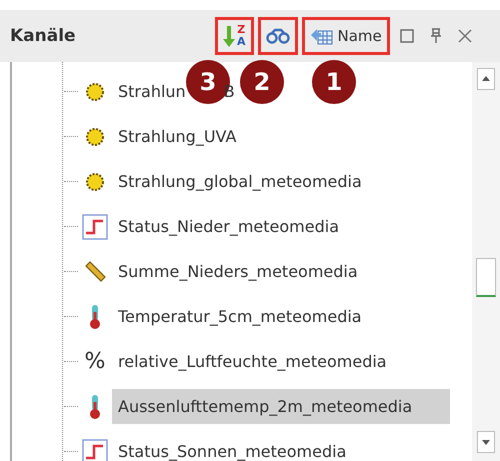  What do you see at coordinates (334, 82) in the screenshot?
I see `callout-badge: 1` at bounding box center [334, 82].